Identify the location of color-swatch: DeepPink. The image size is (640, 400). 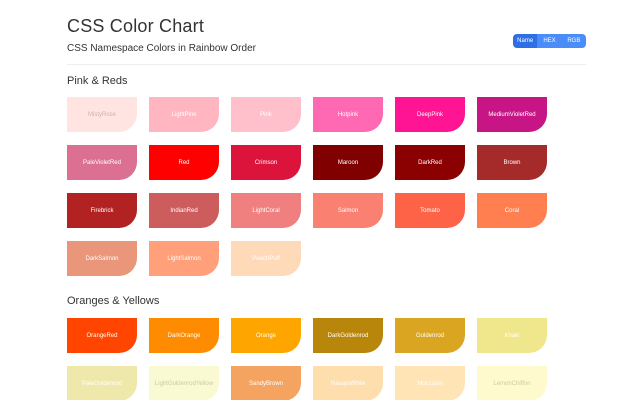
(430, 114).